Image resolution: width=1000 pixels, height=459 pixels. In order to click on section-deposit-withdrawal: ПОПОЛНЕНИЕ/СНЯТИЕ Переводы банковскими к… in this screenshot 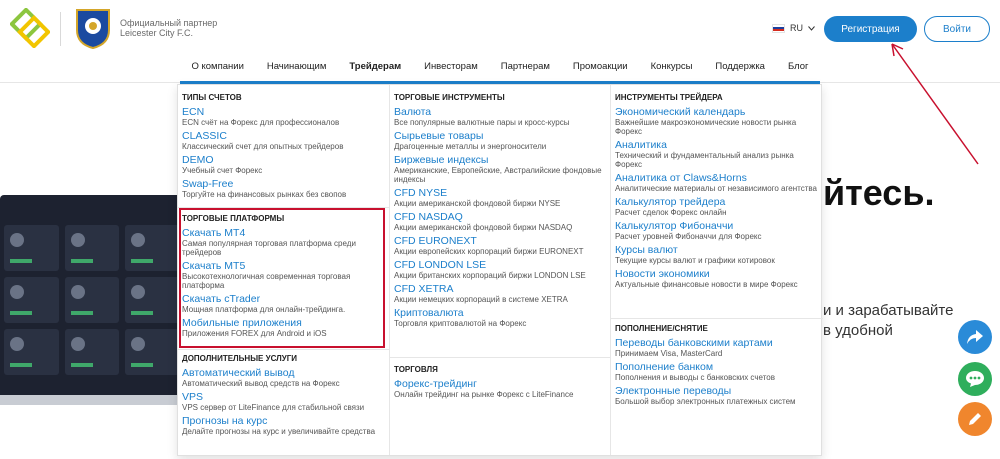, I will do `click(717, 365)`.